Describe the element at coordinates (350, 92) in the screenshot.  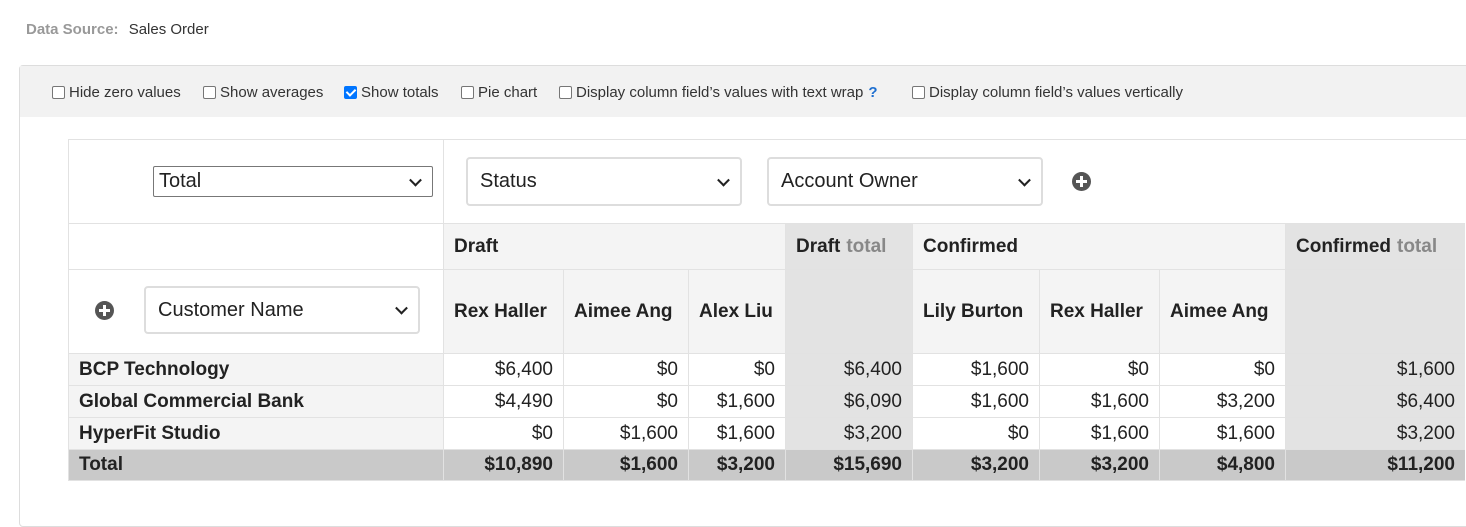
I see `show-totals-checkbox` at that location.